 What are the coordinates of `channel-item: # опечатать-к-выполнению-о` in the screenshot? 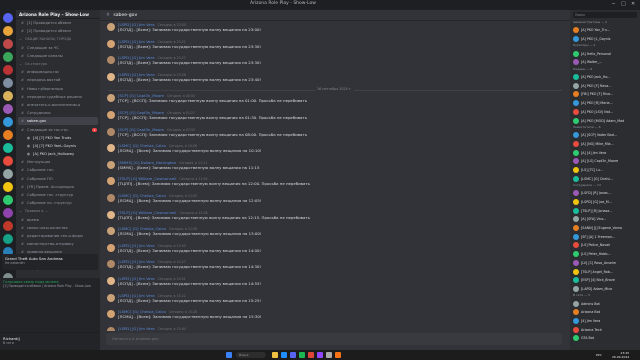 It's located at (58, 105).